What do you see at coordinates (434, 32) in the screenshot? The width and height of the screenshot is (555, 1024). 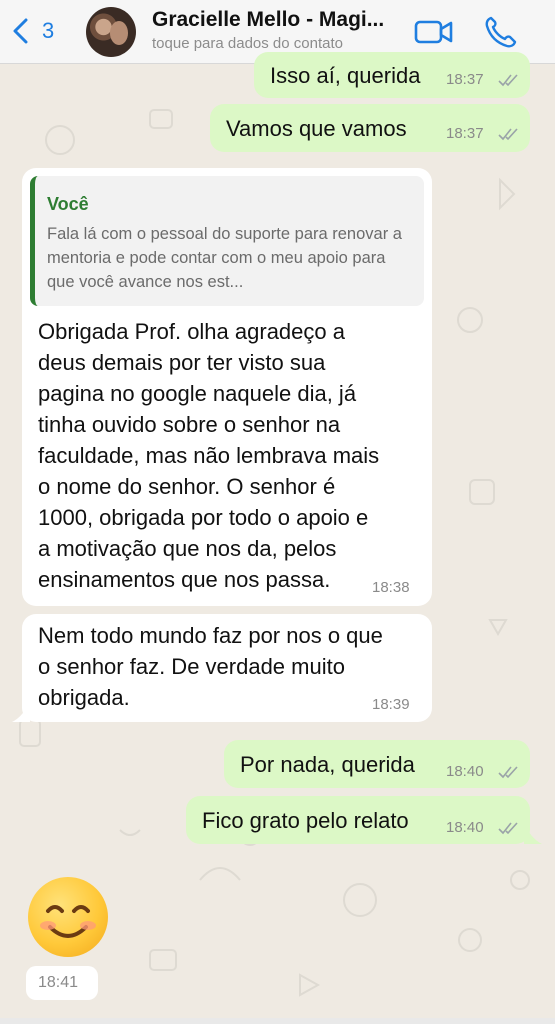 I see `video-call-icon` at bounding box center [434, 32].